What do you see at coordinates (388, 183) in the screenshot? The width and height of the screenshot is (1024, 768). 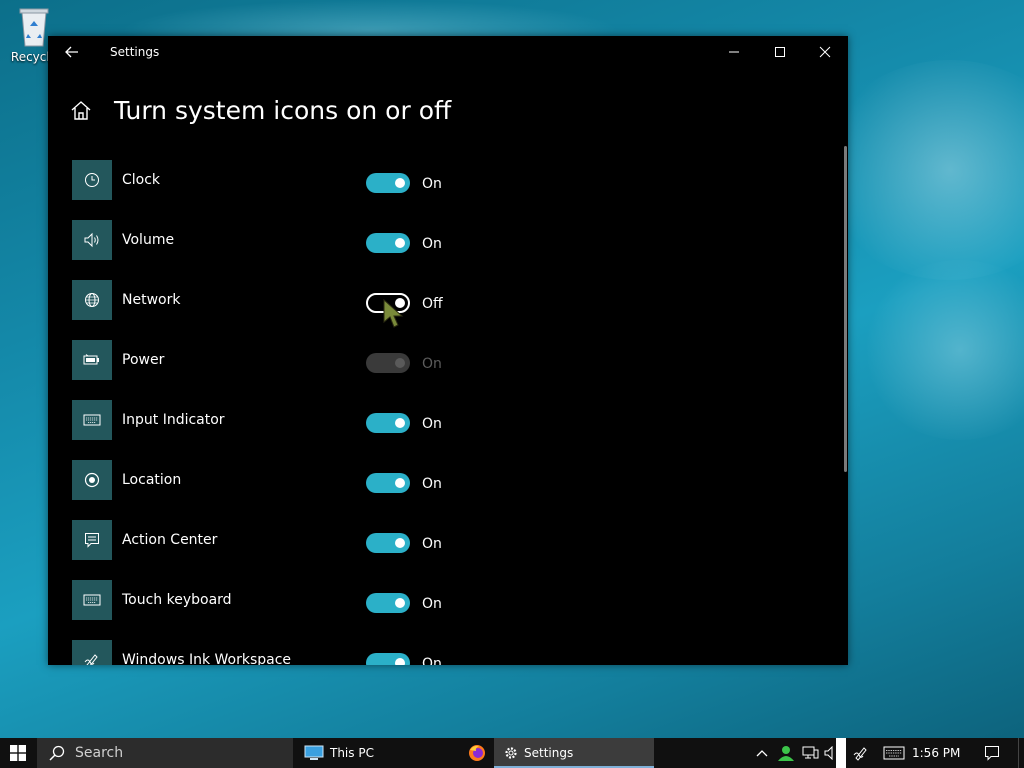 I see `clock-toggle` at bounding box center [388, 183].